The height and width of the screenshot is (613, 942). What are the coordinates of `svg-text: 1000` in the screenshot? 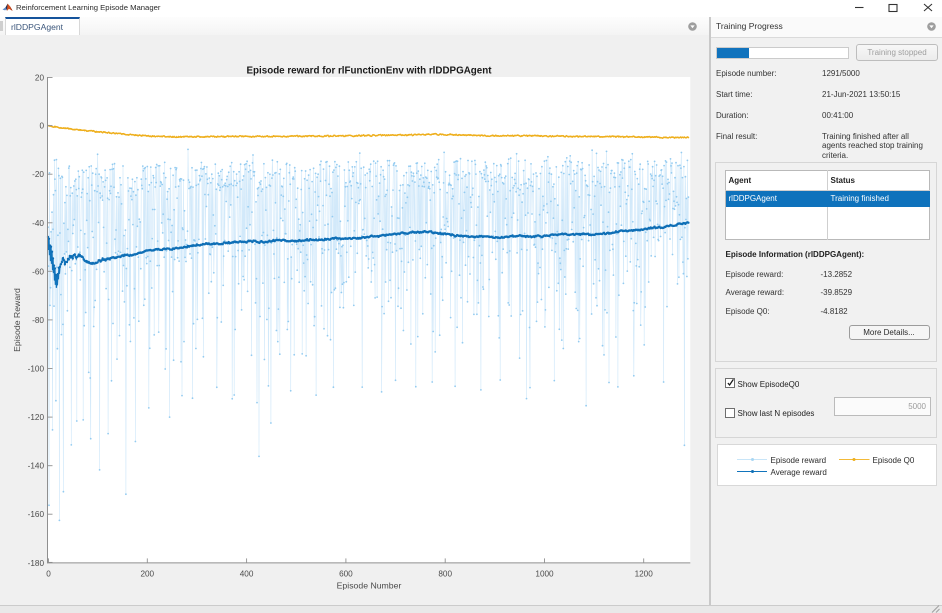 It's located at (544, 574).